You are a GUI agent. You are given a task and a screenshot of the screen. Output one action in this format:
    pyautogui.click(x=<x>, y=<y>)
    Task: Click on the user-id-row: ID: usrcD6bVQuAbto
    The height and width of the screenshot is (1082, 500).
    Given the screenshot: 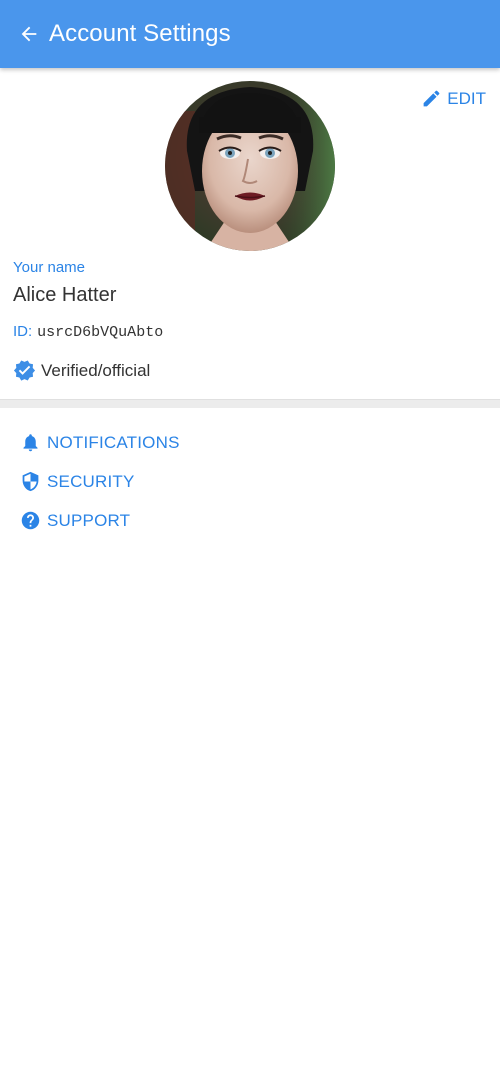 What is the action you would take?
    pyautogui.click(x=88, y=332)
    